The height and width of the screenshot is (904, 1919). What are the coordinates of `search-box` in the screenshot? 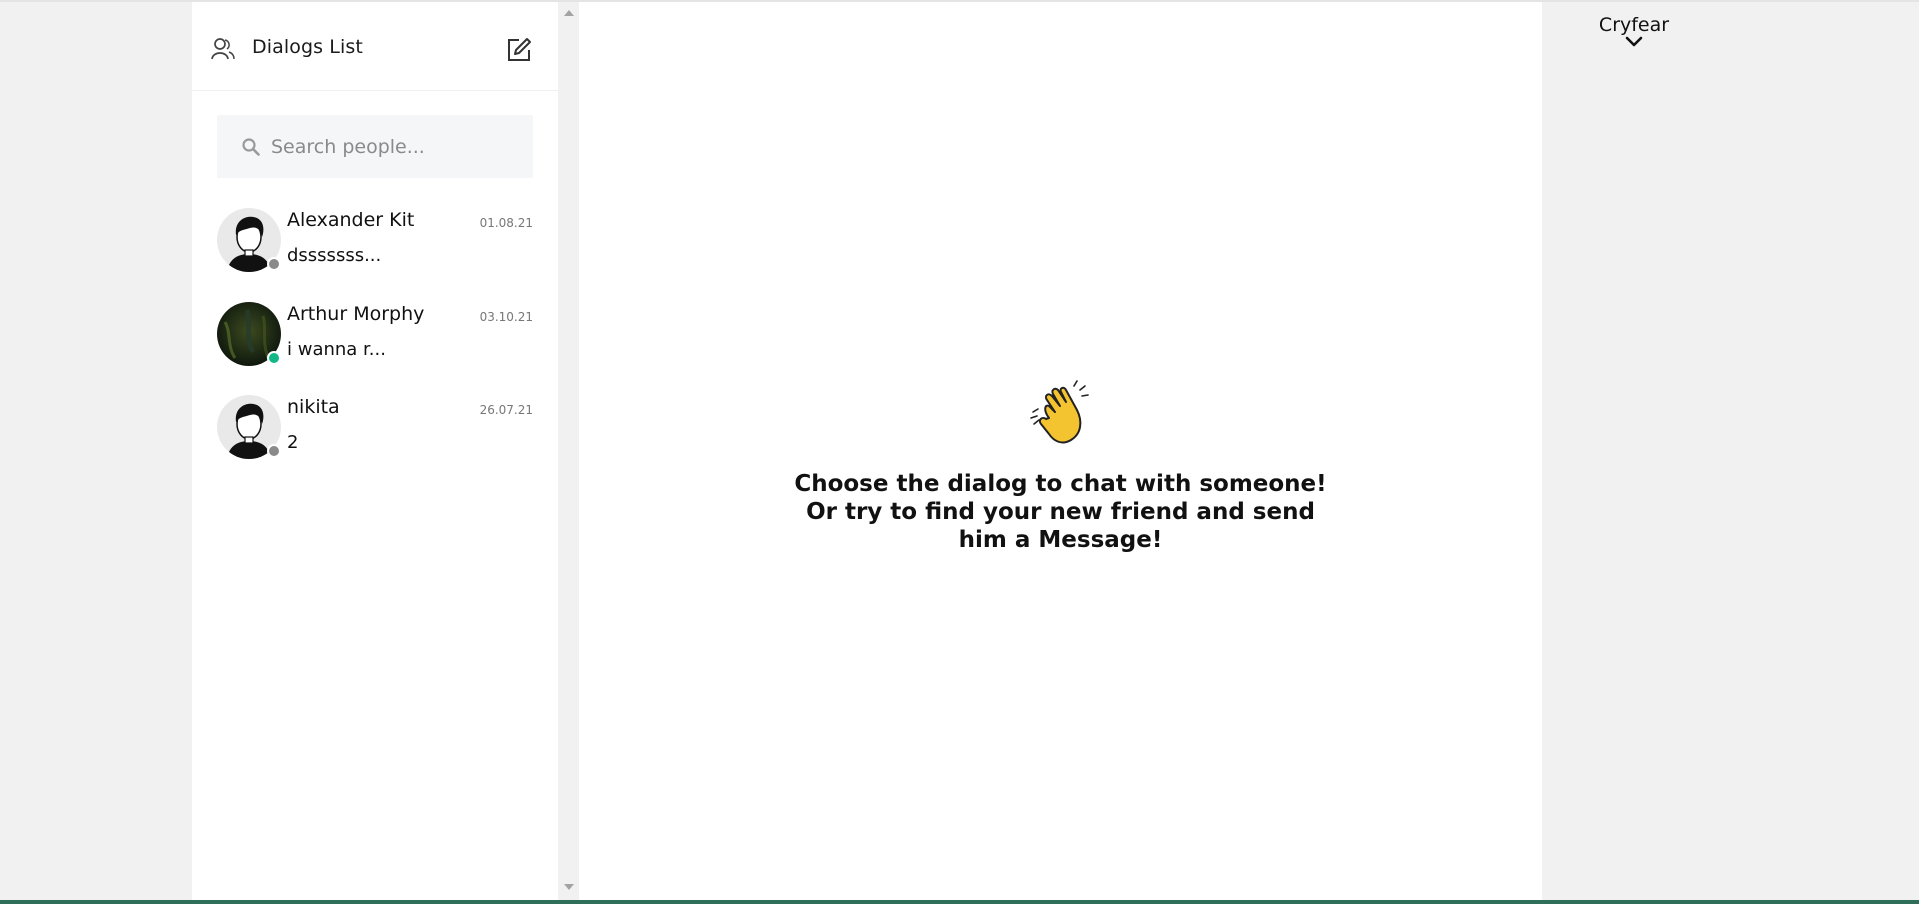 It's located at (375, 146).